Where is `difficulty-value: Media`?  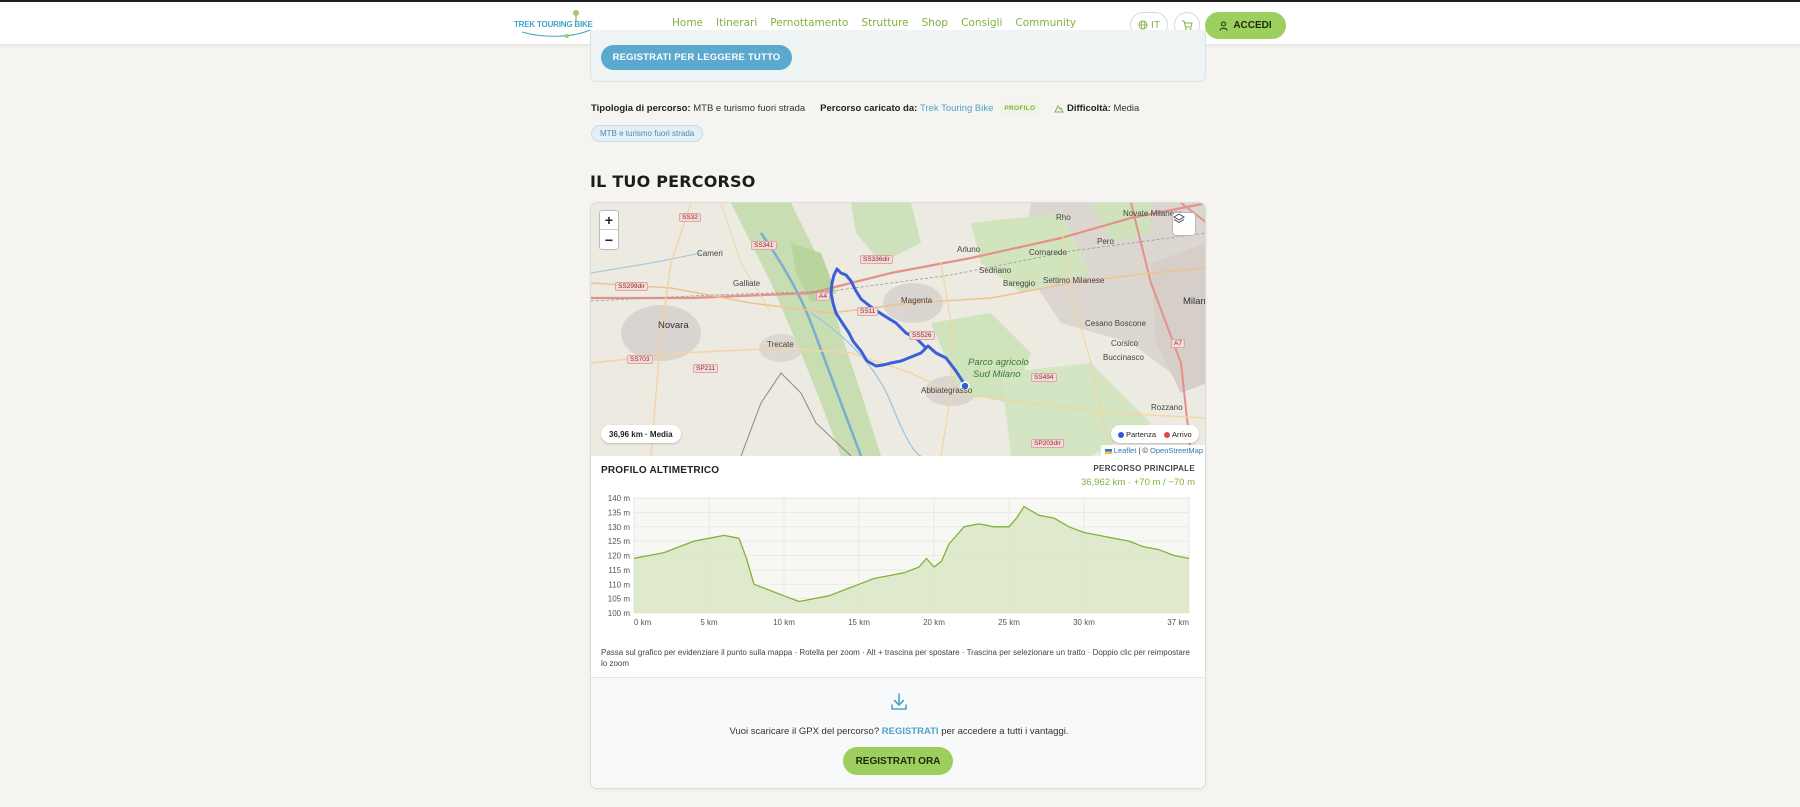
difficulty-value: Media is located at coordinates (1126, 108).